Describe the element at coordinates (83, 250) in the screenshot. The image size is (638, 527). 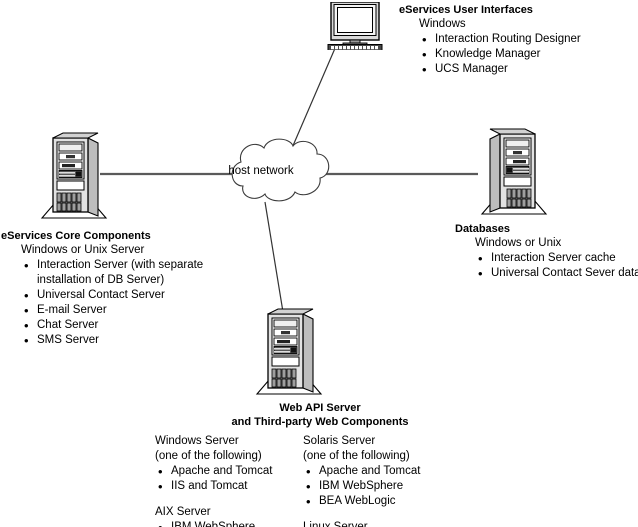
I see `core-components-platform: Windows or Unix Server` at that location.